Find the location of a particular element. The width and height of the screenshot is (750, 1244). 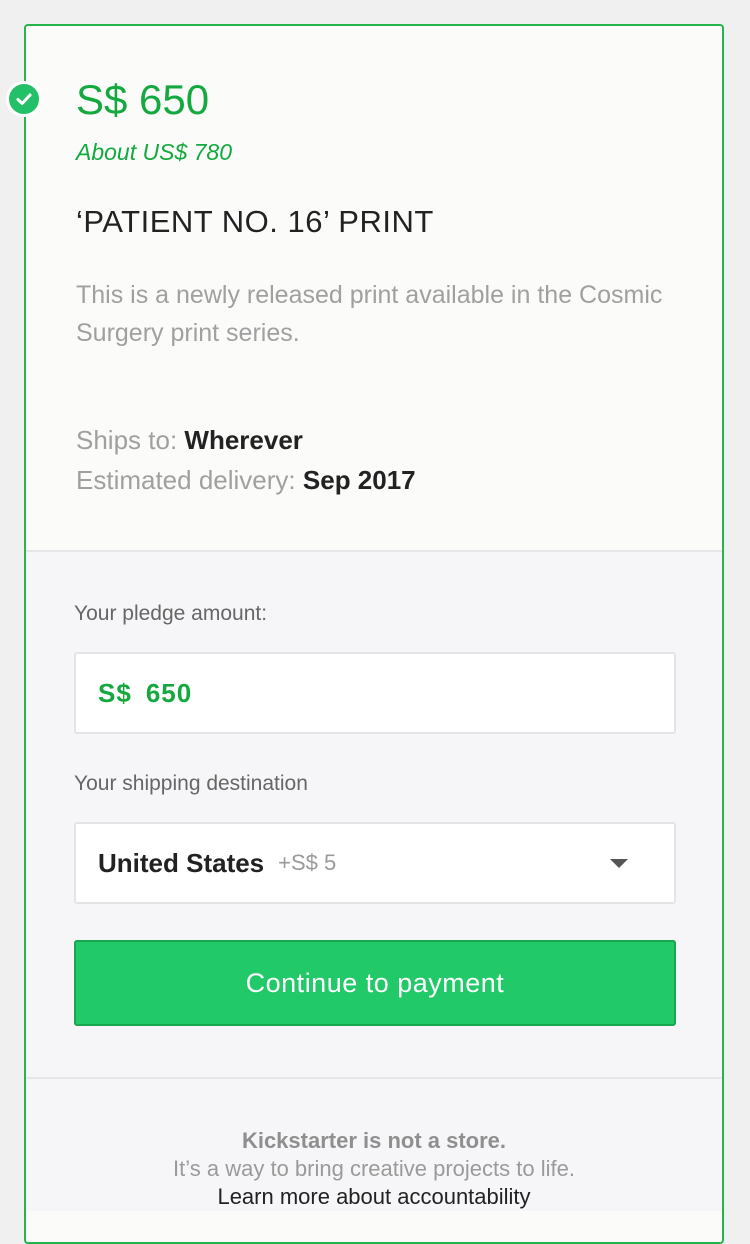

ships-to-row: Ships to: Wherever is located at coordinates (374, 440).